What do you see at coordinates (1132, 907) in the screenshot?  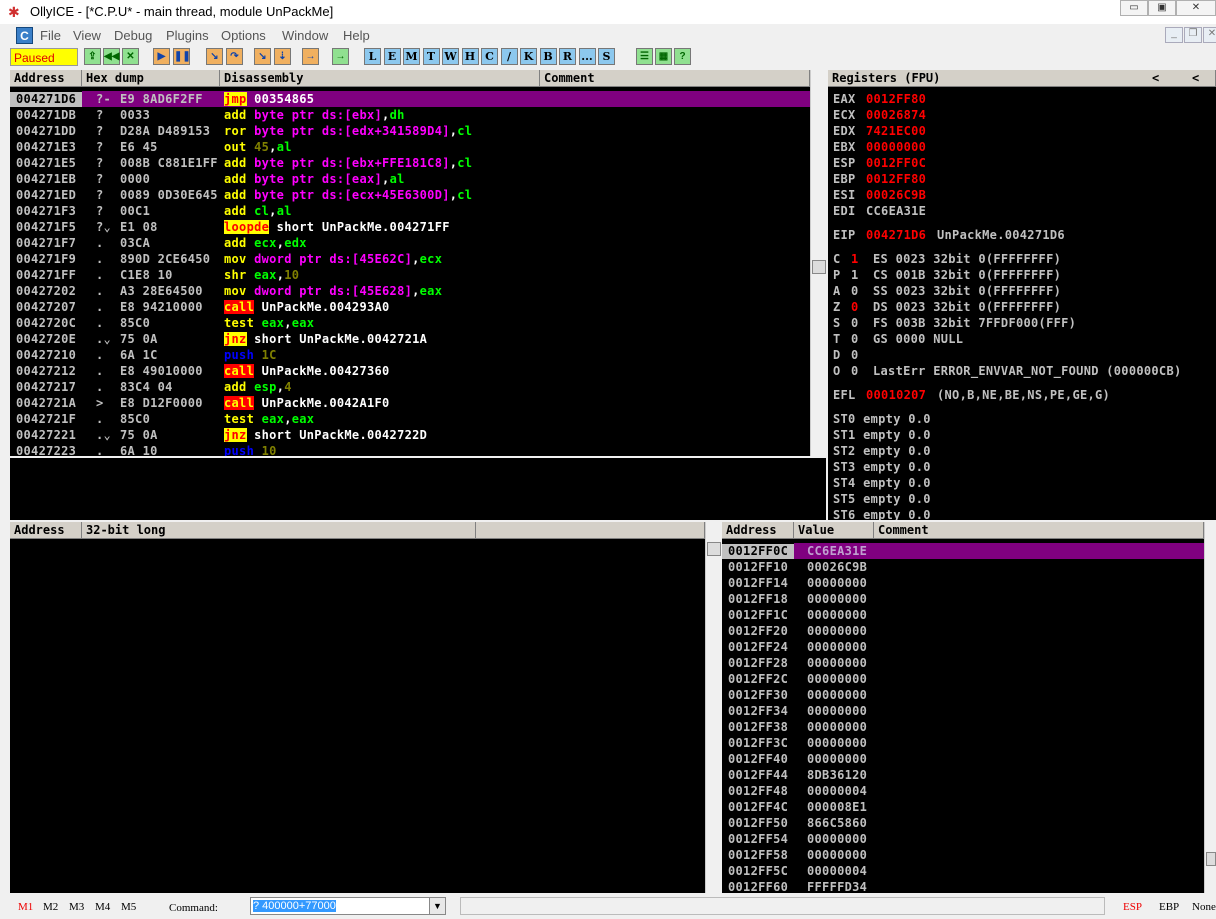 I see `esp-toggle: ESP` at bounding box center [1132, 907].